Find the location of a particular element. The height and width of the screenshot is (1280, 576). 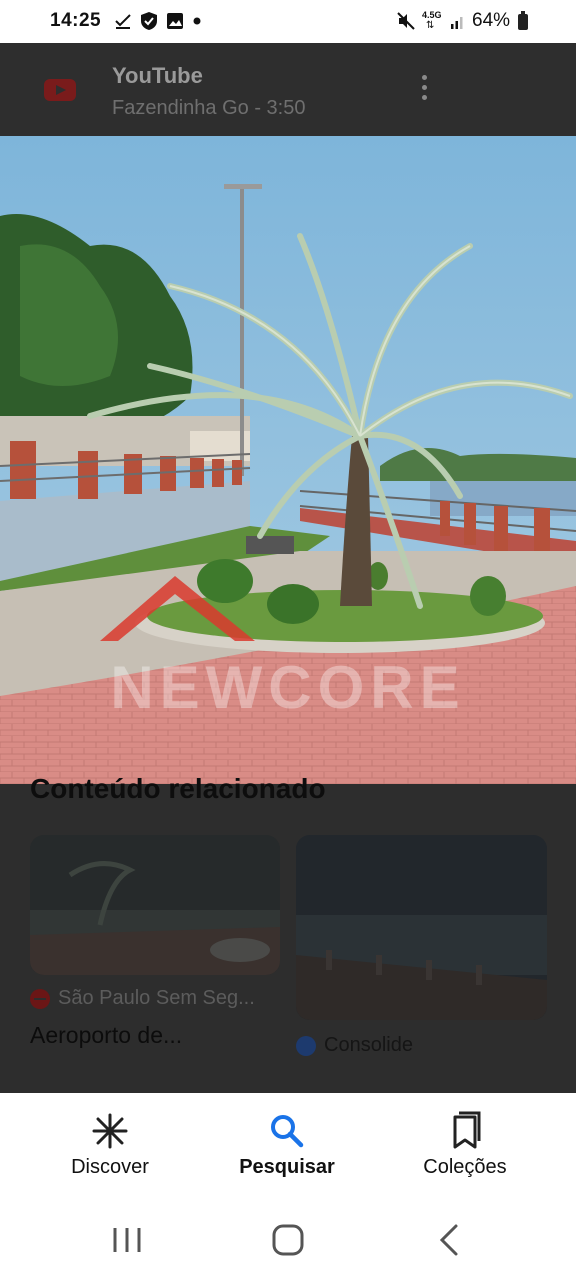

search-icon is located at coordinates (287, 1131).